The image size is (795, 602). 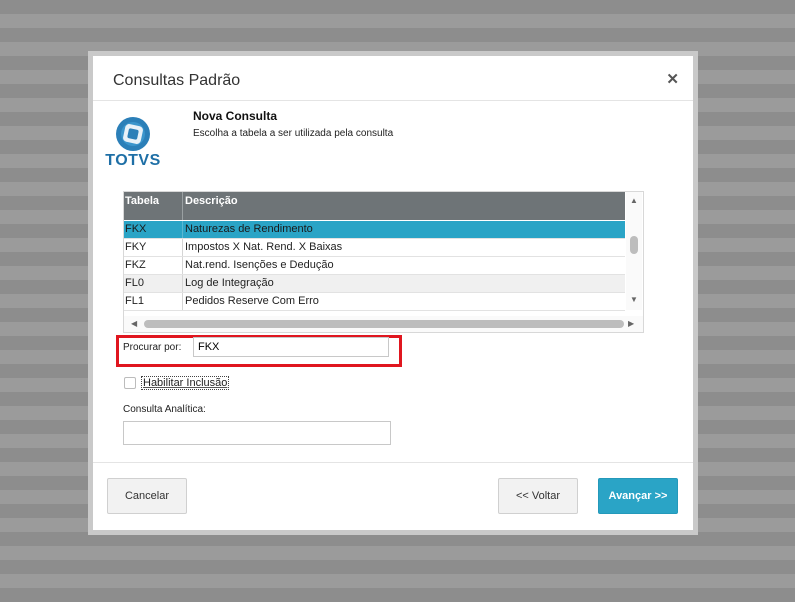 What do you see at coordinates (638, 496) in the screenshot?
I see `next-button: Avançar >>` at bounding box center [638, 496].